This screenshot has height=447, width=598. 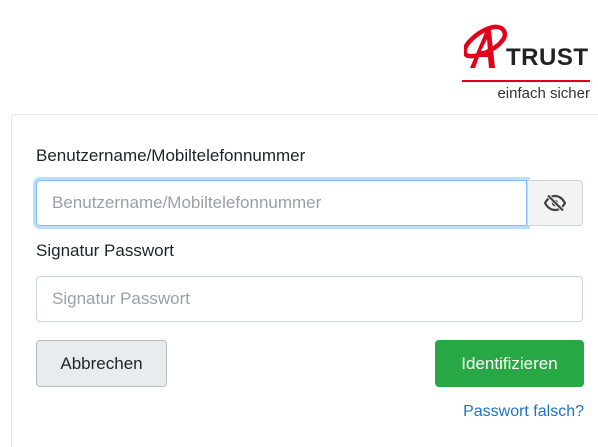 What do you see at coordinates (105, 250) in the screenshot?
I see `password-label: Signatur Passwort` at bounding box center [105, 250].